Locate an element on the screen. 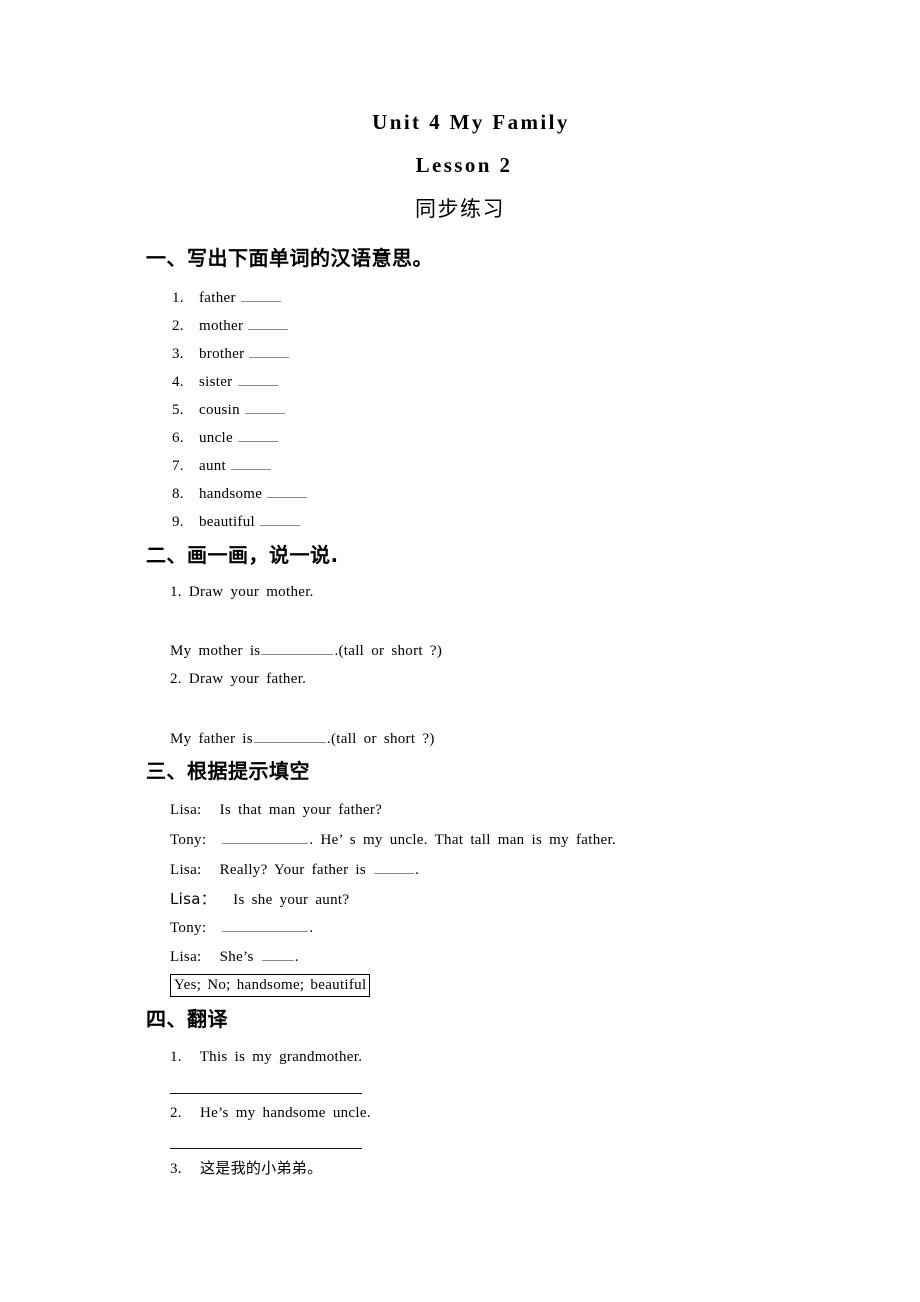 The width and height of the screenshot is (920, 1302). translate-text: He’s my handsome uncle. is located at coordinates (285, 1113).